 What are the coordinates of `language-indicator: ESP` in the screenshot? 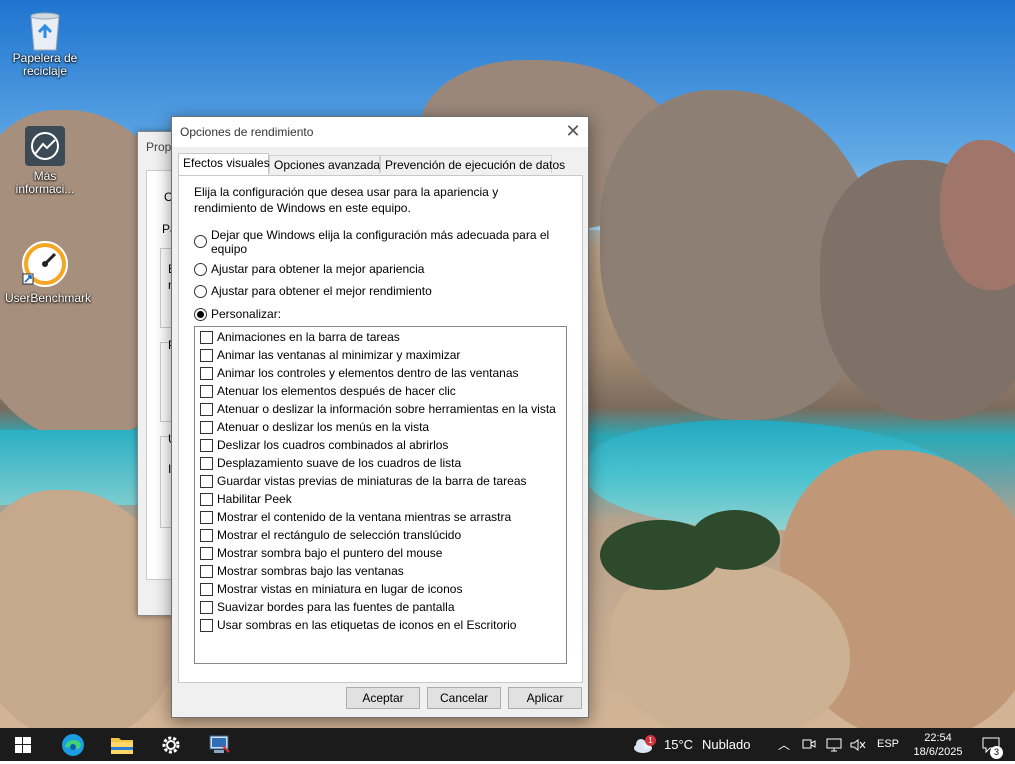 It's located at (888, 744).